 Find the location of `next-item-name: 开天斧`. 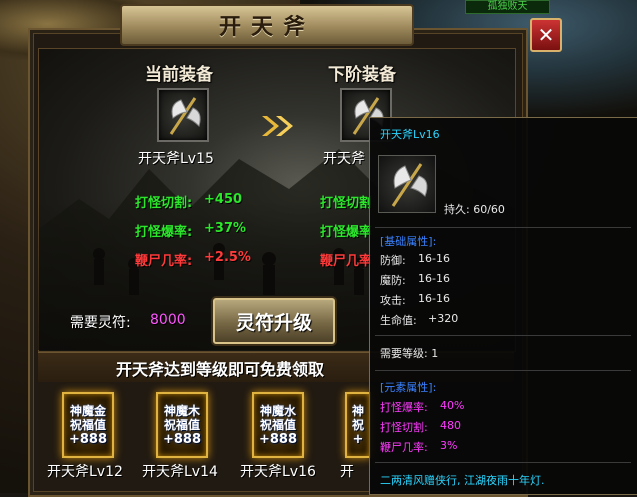

next-item-name: 开天斧 is located at coordinates (344, 159).